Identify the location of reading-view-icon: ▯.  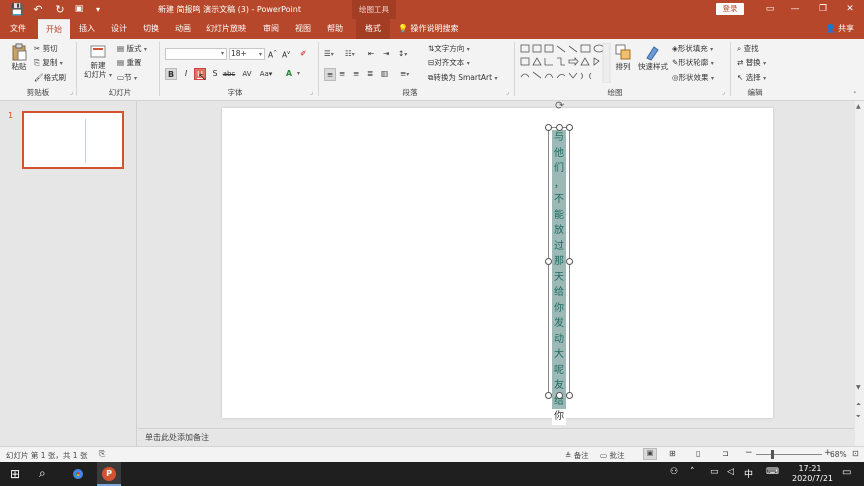
(698, 453).